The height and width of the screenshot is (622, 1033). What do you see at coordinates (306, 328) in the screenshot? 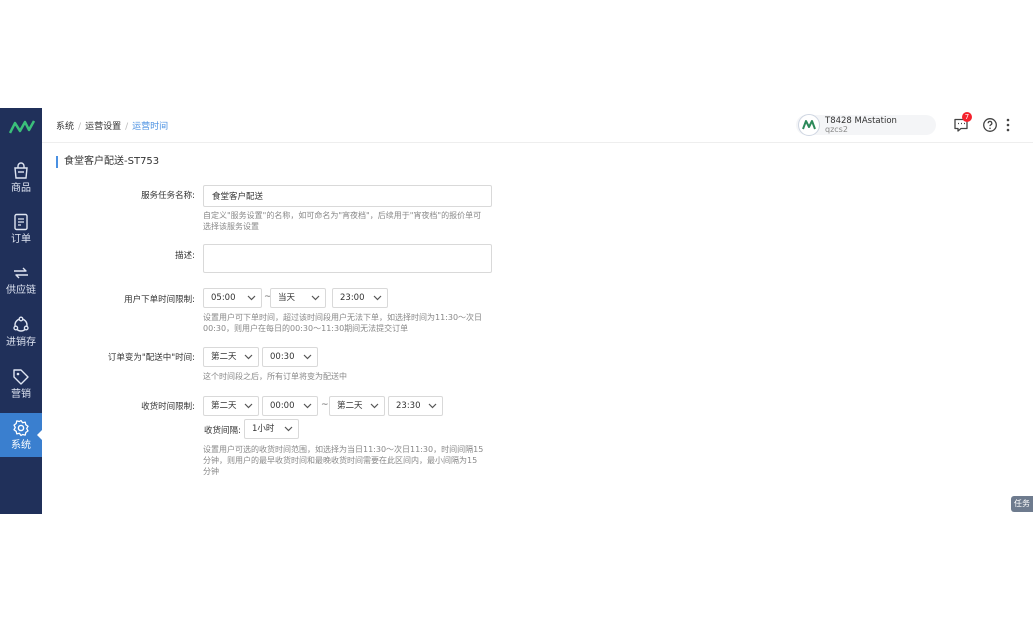
I see `hint-line: 00:30，则用户在每日的00:30～11:30期间无法提交订单` at bounding box center [306, 328].